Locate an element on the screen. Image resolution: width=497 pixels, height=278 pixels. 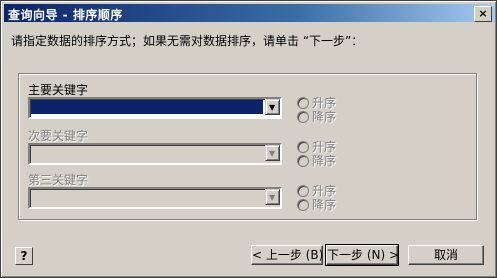
secondary-key-label: 次要关键字 is located at coordinates (58, 136).